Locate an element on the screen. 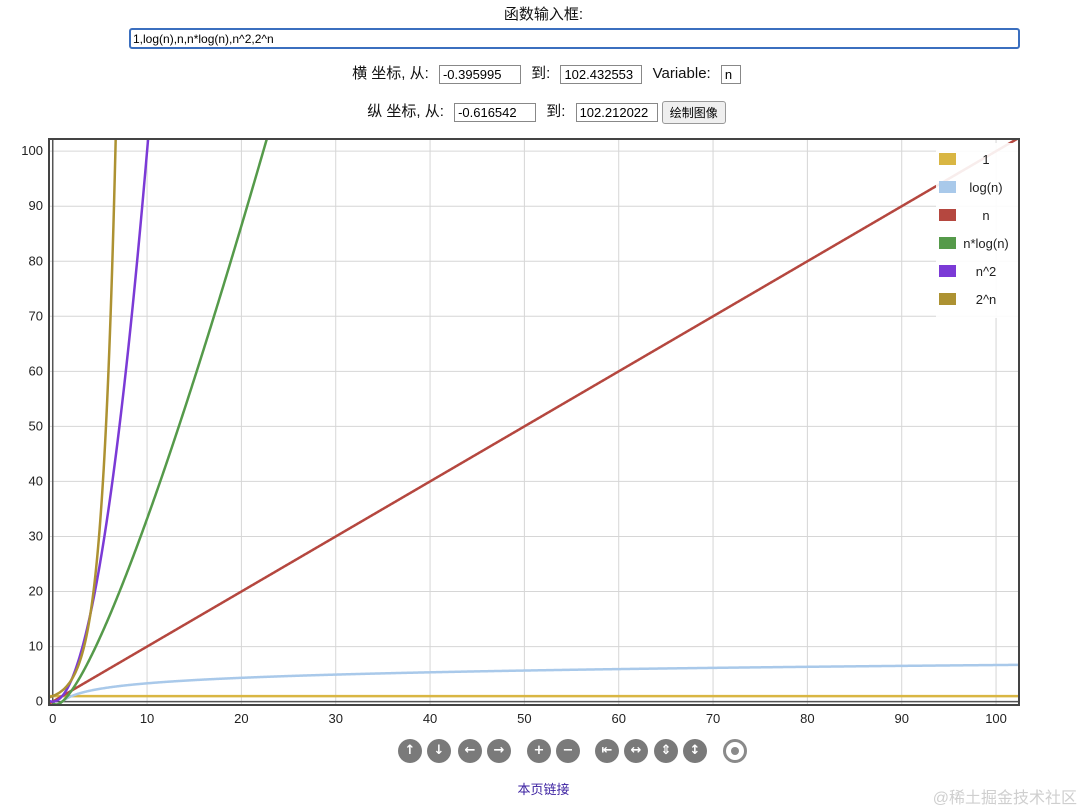 The height and width of the screenshot is (810, 1087). navigation-controls: ↑ ↓ ← → + − ⇤ ↔ ⇕ ↕ is located at coordinates (543, 752).